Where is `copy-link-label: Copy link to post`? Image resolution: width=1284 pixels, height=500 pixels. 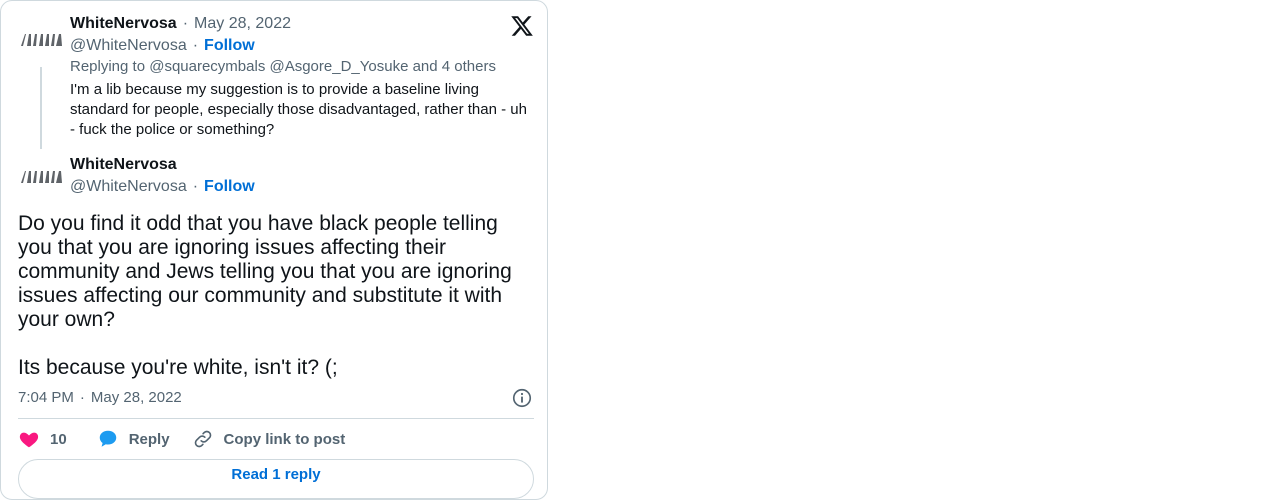
copy-link-label: Copy link to post is located at coordinates (284, 439).